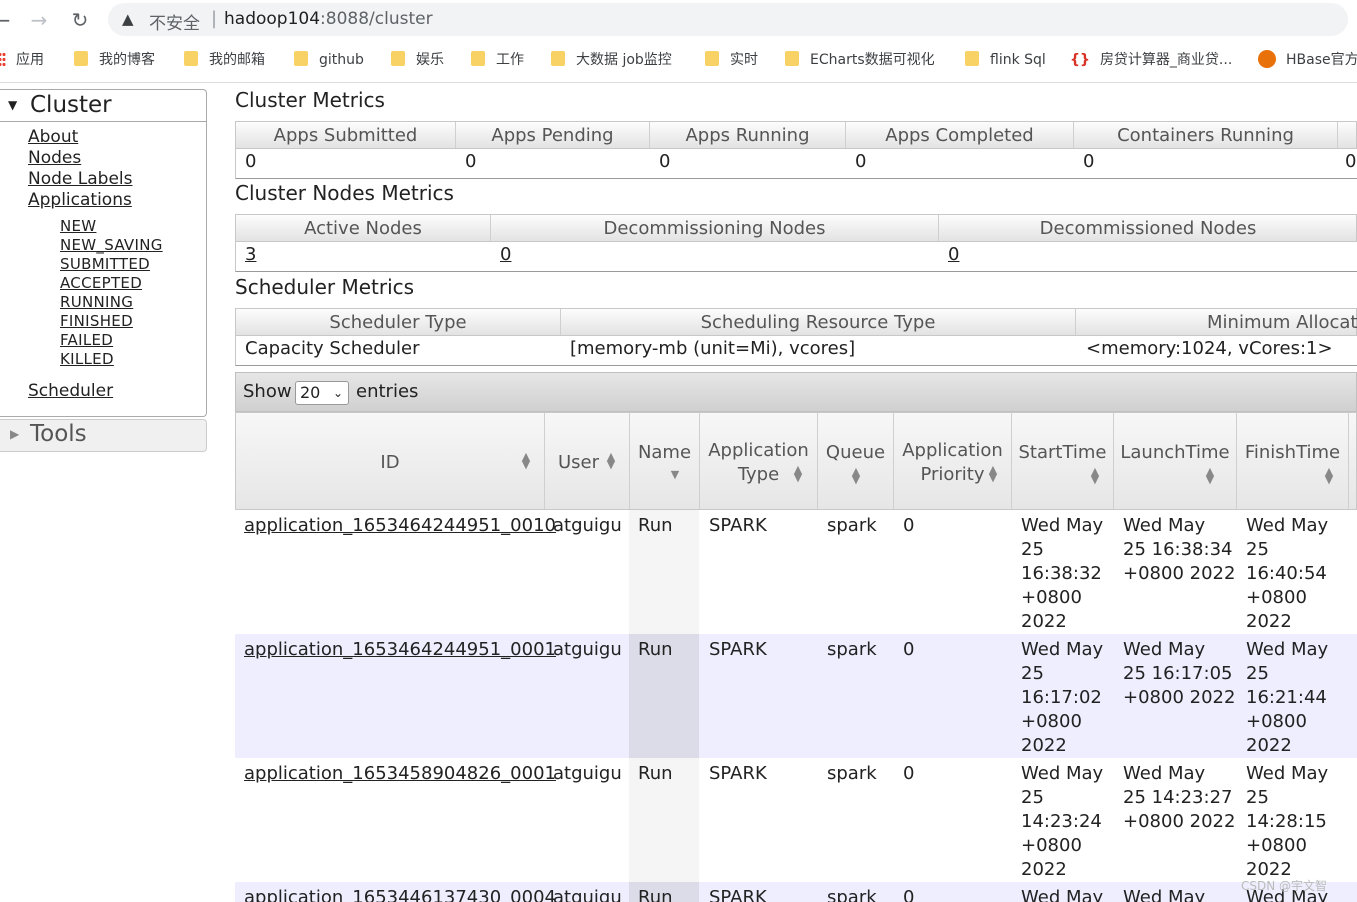 This screenshot has height=902, width=1357. I want to click on app-id-link: application_1653446137430_0004, so click(400, 894).